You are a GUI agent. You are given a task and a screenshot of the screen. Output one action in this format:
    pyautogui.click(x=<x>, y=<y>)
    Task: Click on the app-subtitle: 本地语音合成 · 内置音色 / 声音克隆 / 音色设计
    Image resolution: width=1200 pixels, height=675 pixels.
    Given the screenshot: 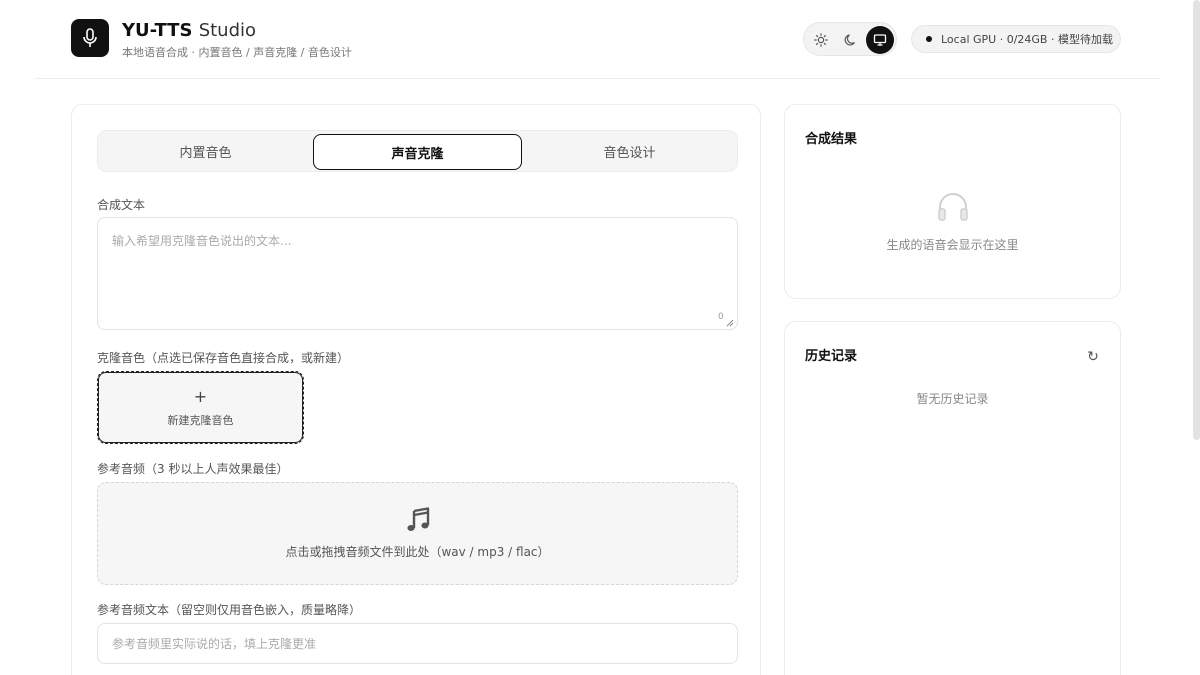 What is the action you would take?
    pyautogui.click(x=237, y=52)
    